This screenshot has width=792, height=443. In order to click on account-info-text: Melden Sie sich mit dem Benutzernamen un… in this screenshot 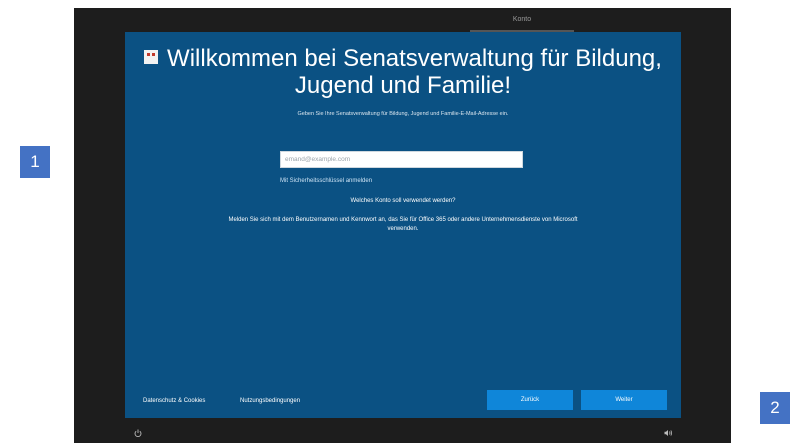, I will do `click(403, 224)`.